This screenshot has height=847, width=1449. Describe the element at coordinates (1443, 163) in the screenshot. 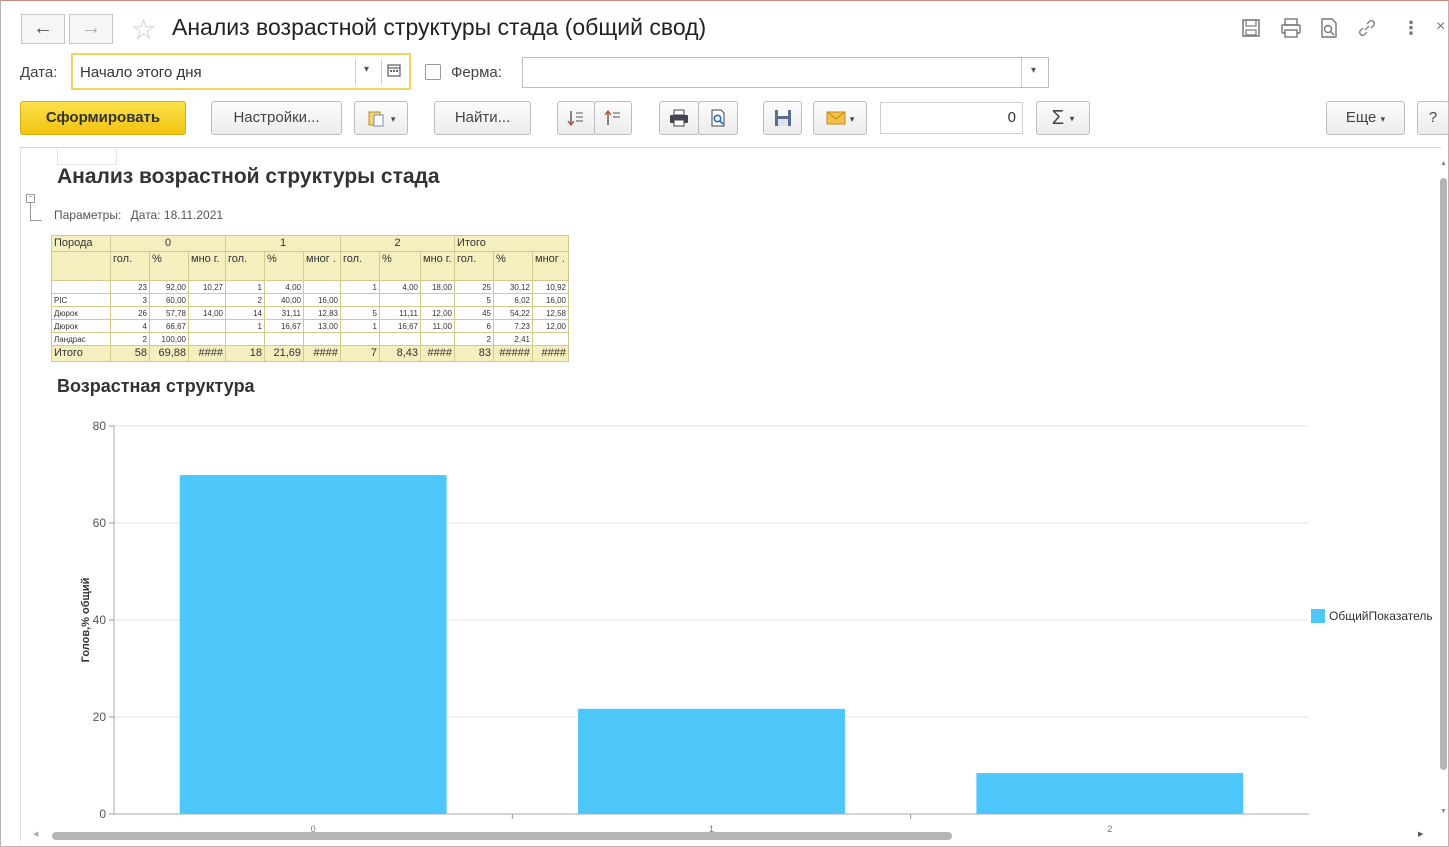

I see `scroll-up-icon: ▲` at that location.